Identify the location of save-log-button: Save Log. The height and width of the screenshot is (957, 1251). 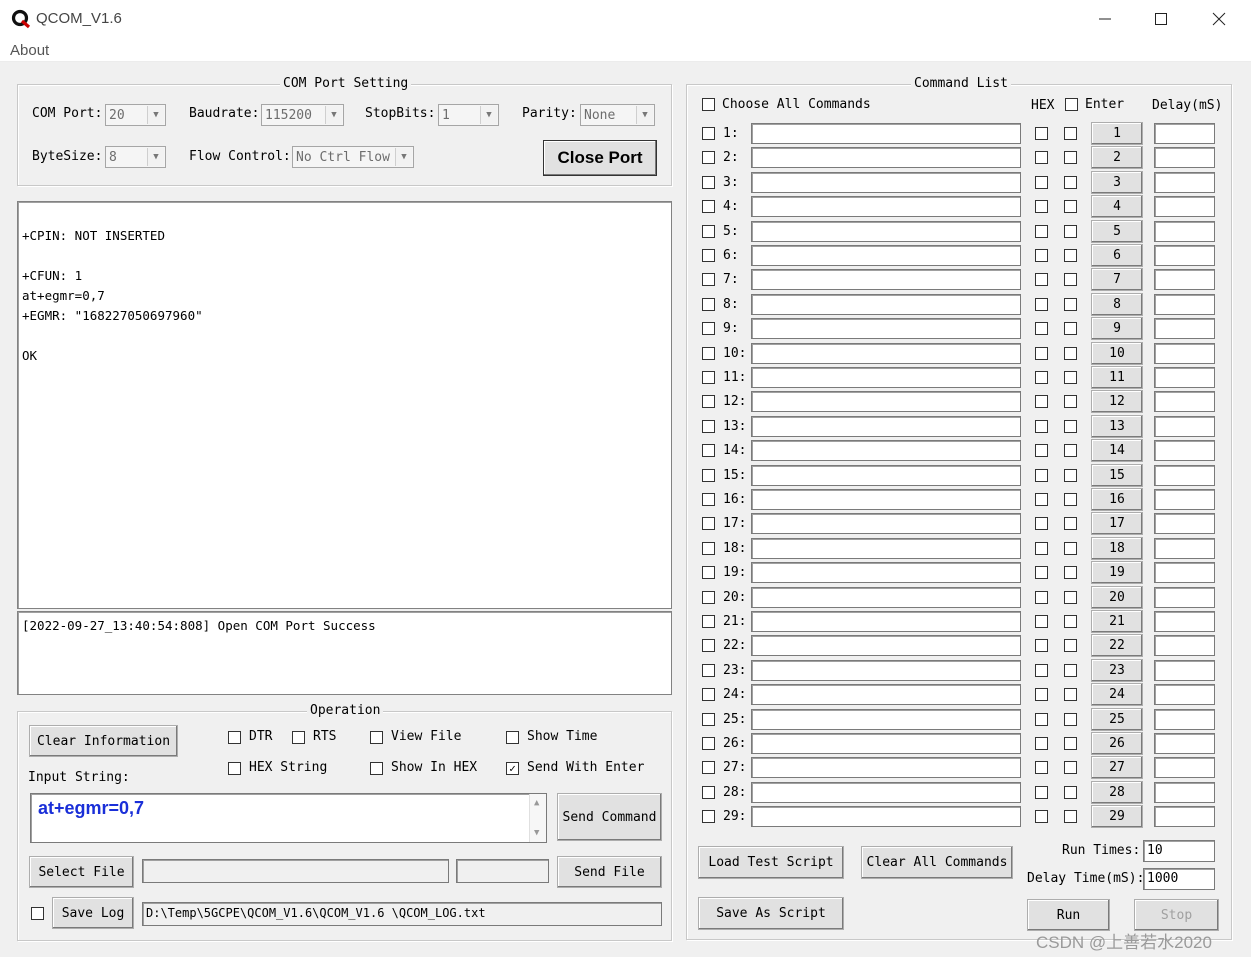
(93, 913).